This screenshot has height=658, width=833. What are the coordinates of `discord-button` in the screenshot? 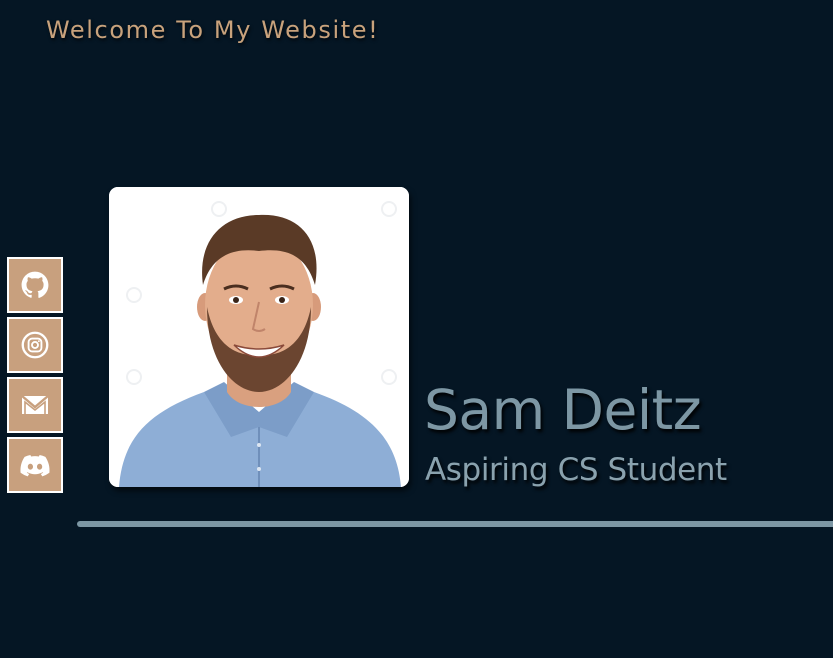 It's located at (35, 465).